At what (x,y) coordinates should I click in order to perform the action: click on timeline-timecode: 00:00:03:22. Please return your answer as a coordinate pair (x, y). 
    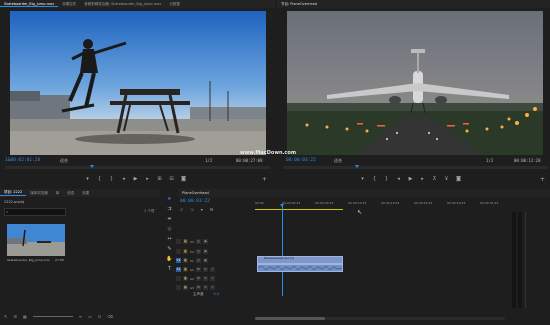
    Looking at the image, I should click on (195, 201).